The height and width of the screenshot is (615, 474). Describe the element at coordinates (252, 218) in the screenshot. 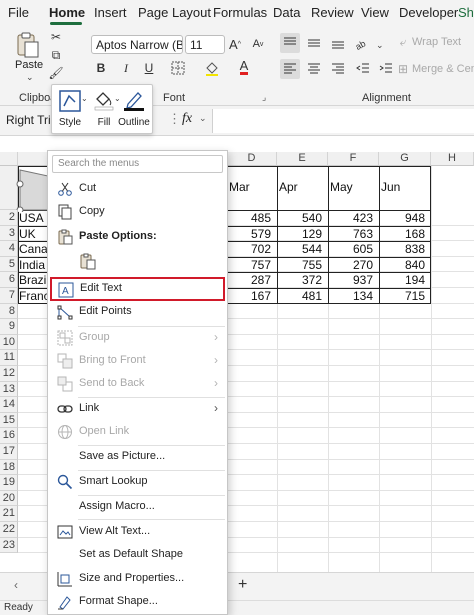

I see `value-cell: 485` at that location.